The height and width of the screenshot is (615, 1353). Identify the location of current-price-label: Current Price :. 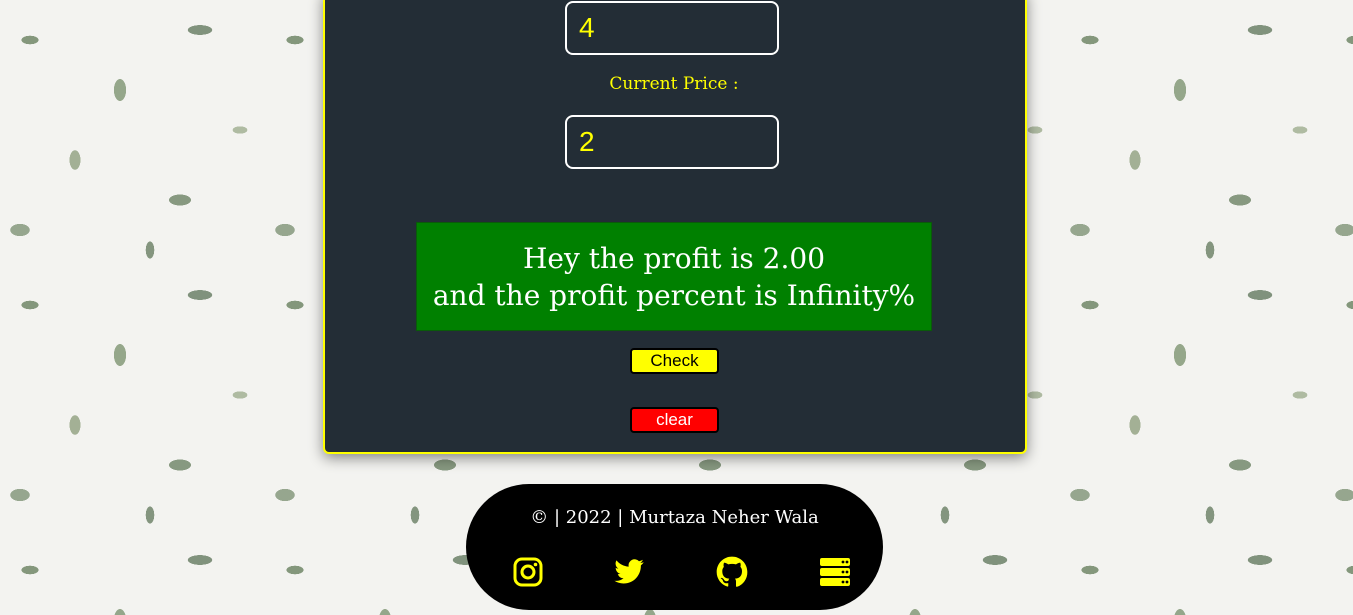
(674, 84).